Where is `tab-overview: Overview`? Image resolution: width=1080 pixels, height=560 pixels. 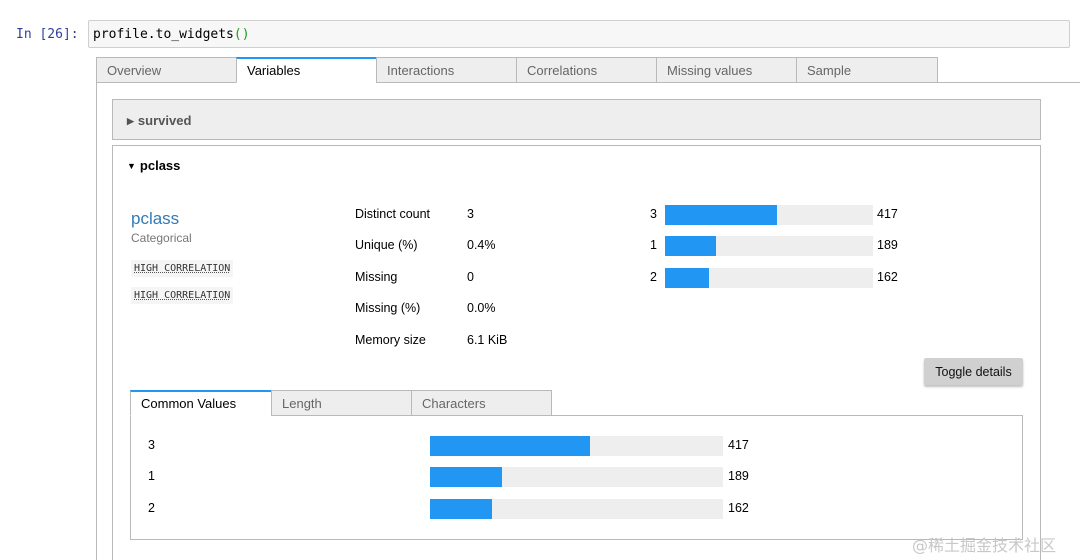 tab-overview: Overview is located at coordinates (166, 70).